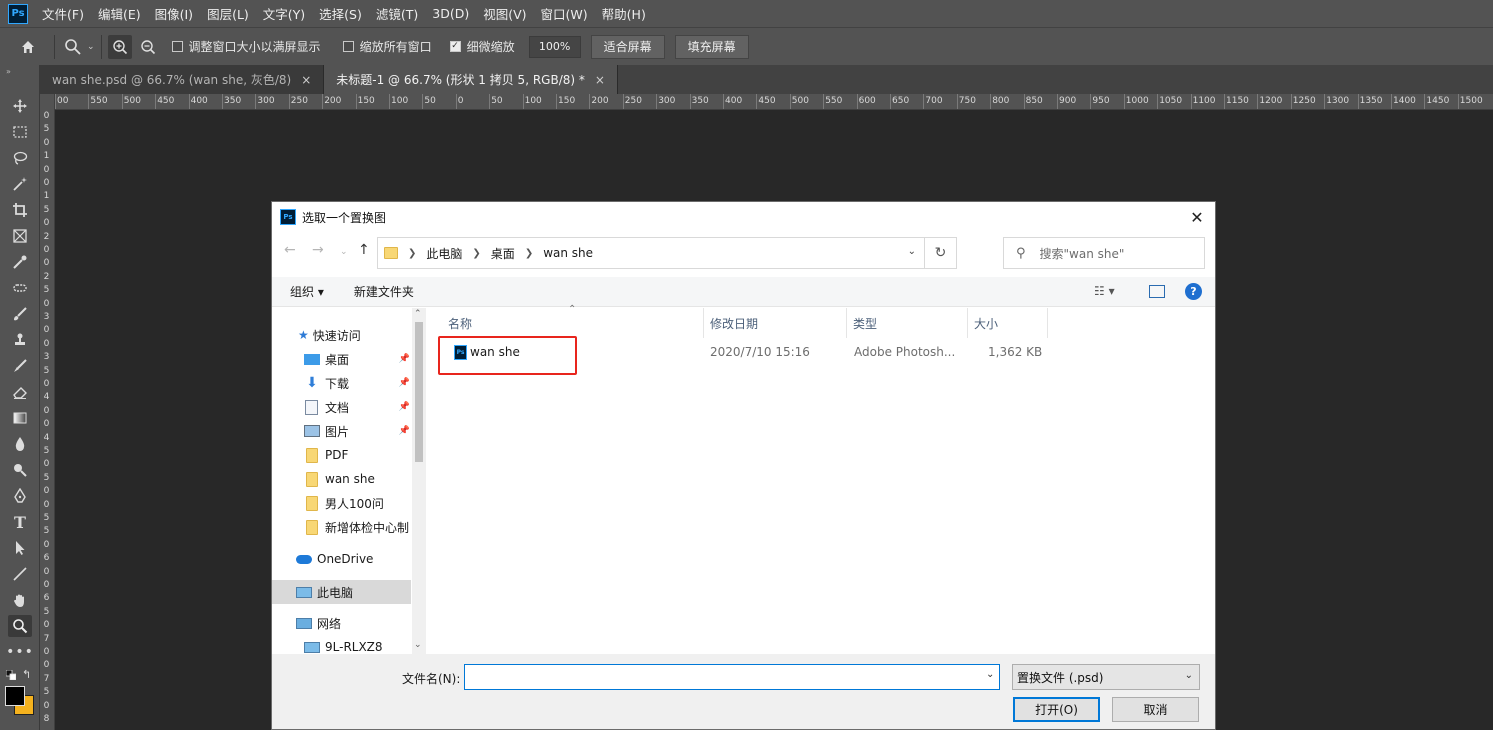 This screenshot has width=1493, height=730. What do you see at coordinates (990, 674) in the screenshot?
I see `filename-dropdown-icon: ⌄` at bounding box center [990, 674].